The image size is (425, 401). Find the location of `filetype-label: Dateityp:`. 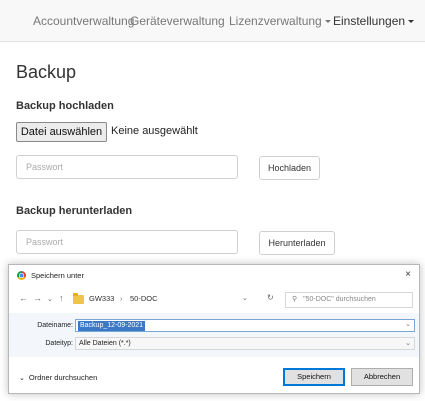

filetype-label: Dateityp: is located at coordinates (59, 343).